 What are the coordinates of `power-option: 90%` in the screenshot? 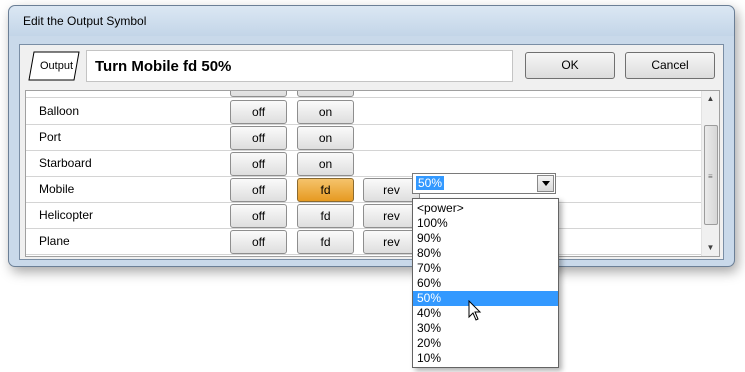 It's located at (485, 238).